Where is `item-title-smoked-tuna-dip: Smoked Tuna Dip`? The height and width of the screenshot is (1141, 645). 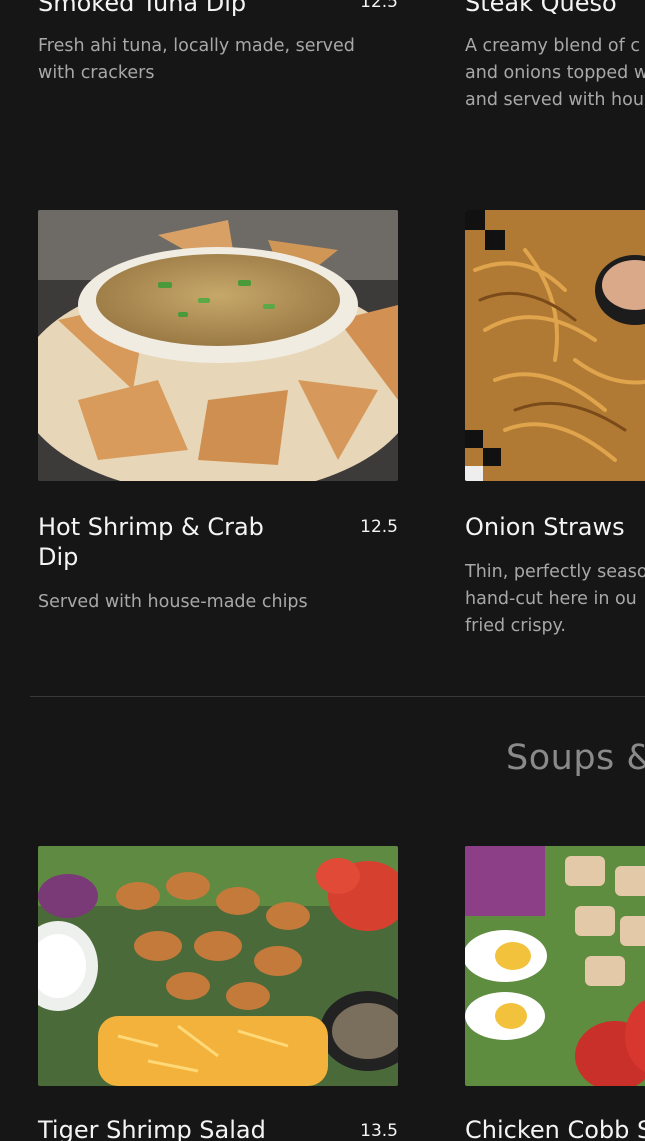
item-title-smoked-tuna-dip: Smoked Tuna Dip is located at coordinates (142, 8).